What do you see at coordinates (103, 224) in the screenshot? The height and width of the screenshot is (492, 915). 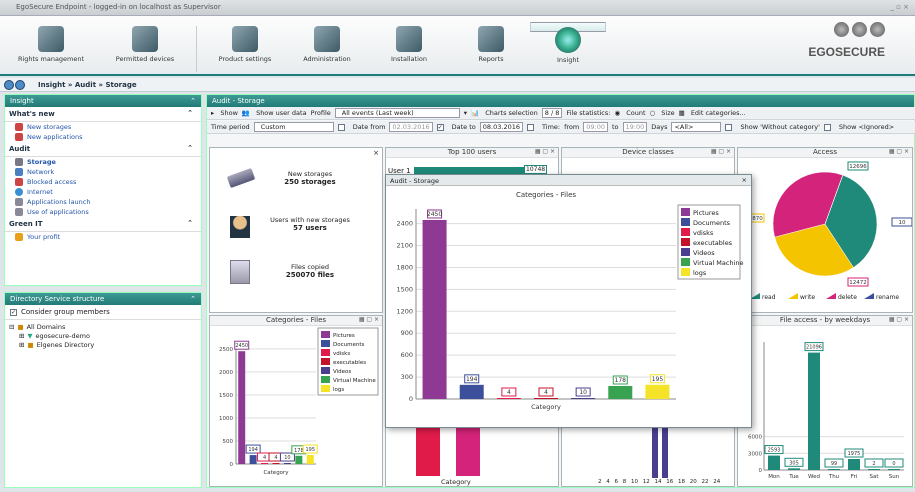 I see `section-green-it: Green IT ⌃` at bounding box center [103, 224].